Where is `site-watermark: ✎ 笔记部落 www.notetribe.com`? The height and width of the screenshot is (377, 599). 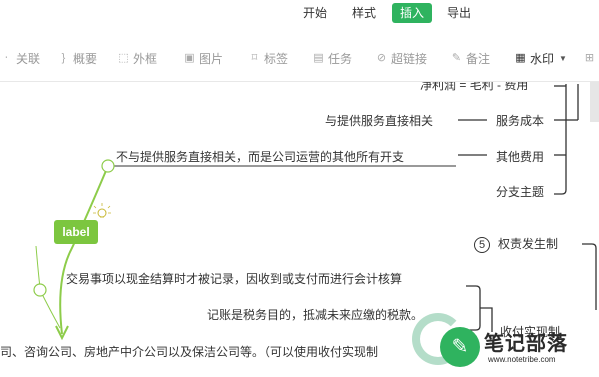
site-watermark: ✎ 笔记部落 www.notetribe.com is located at coordinates (501, 341).